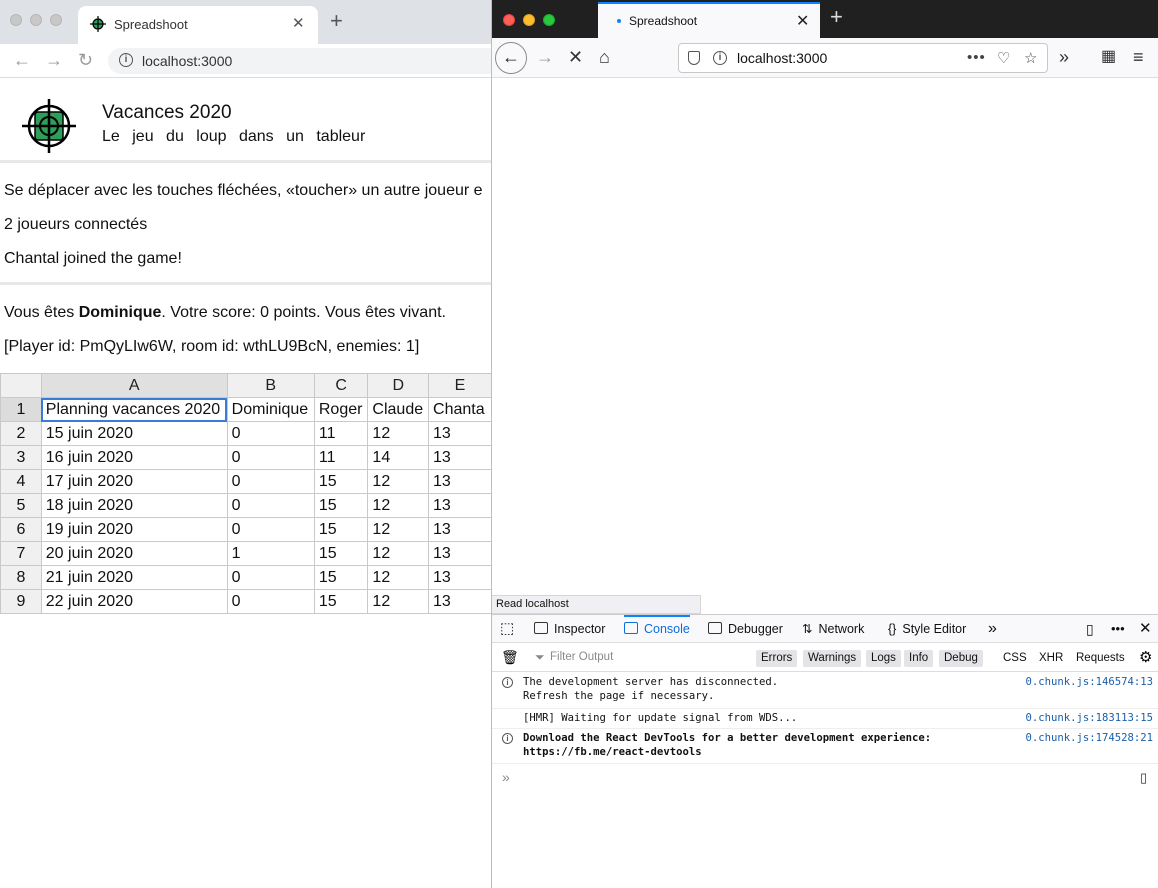 The image size is (1158, 888). I want to click on column-header-b: B, so click(270, 385).